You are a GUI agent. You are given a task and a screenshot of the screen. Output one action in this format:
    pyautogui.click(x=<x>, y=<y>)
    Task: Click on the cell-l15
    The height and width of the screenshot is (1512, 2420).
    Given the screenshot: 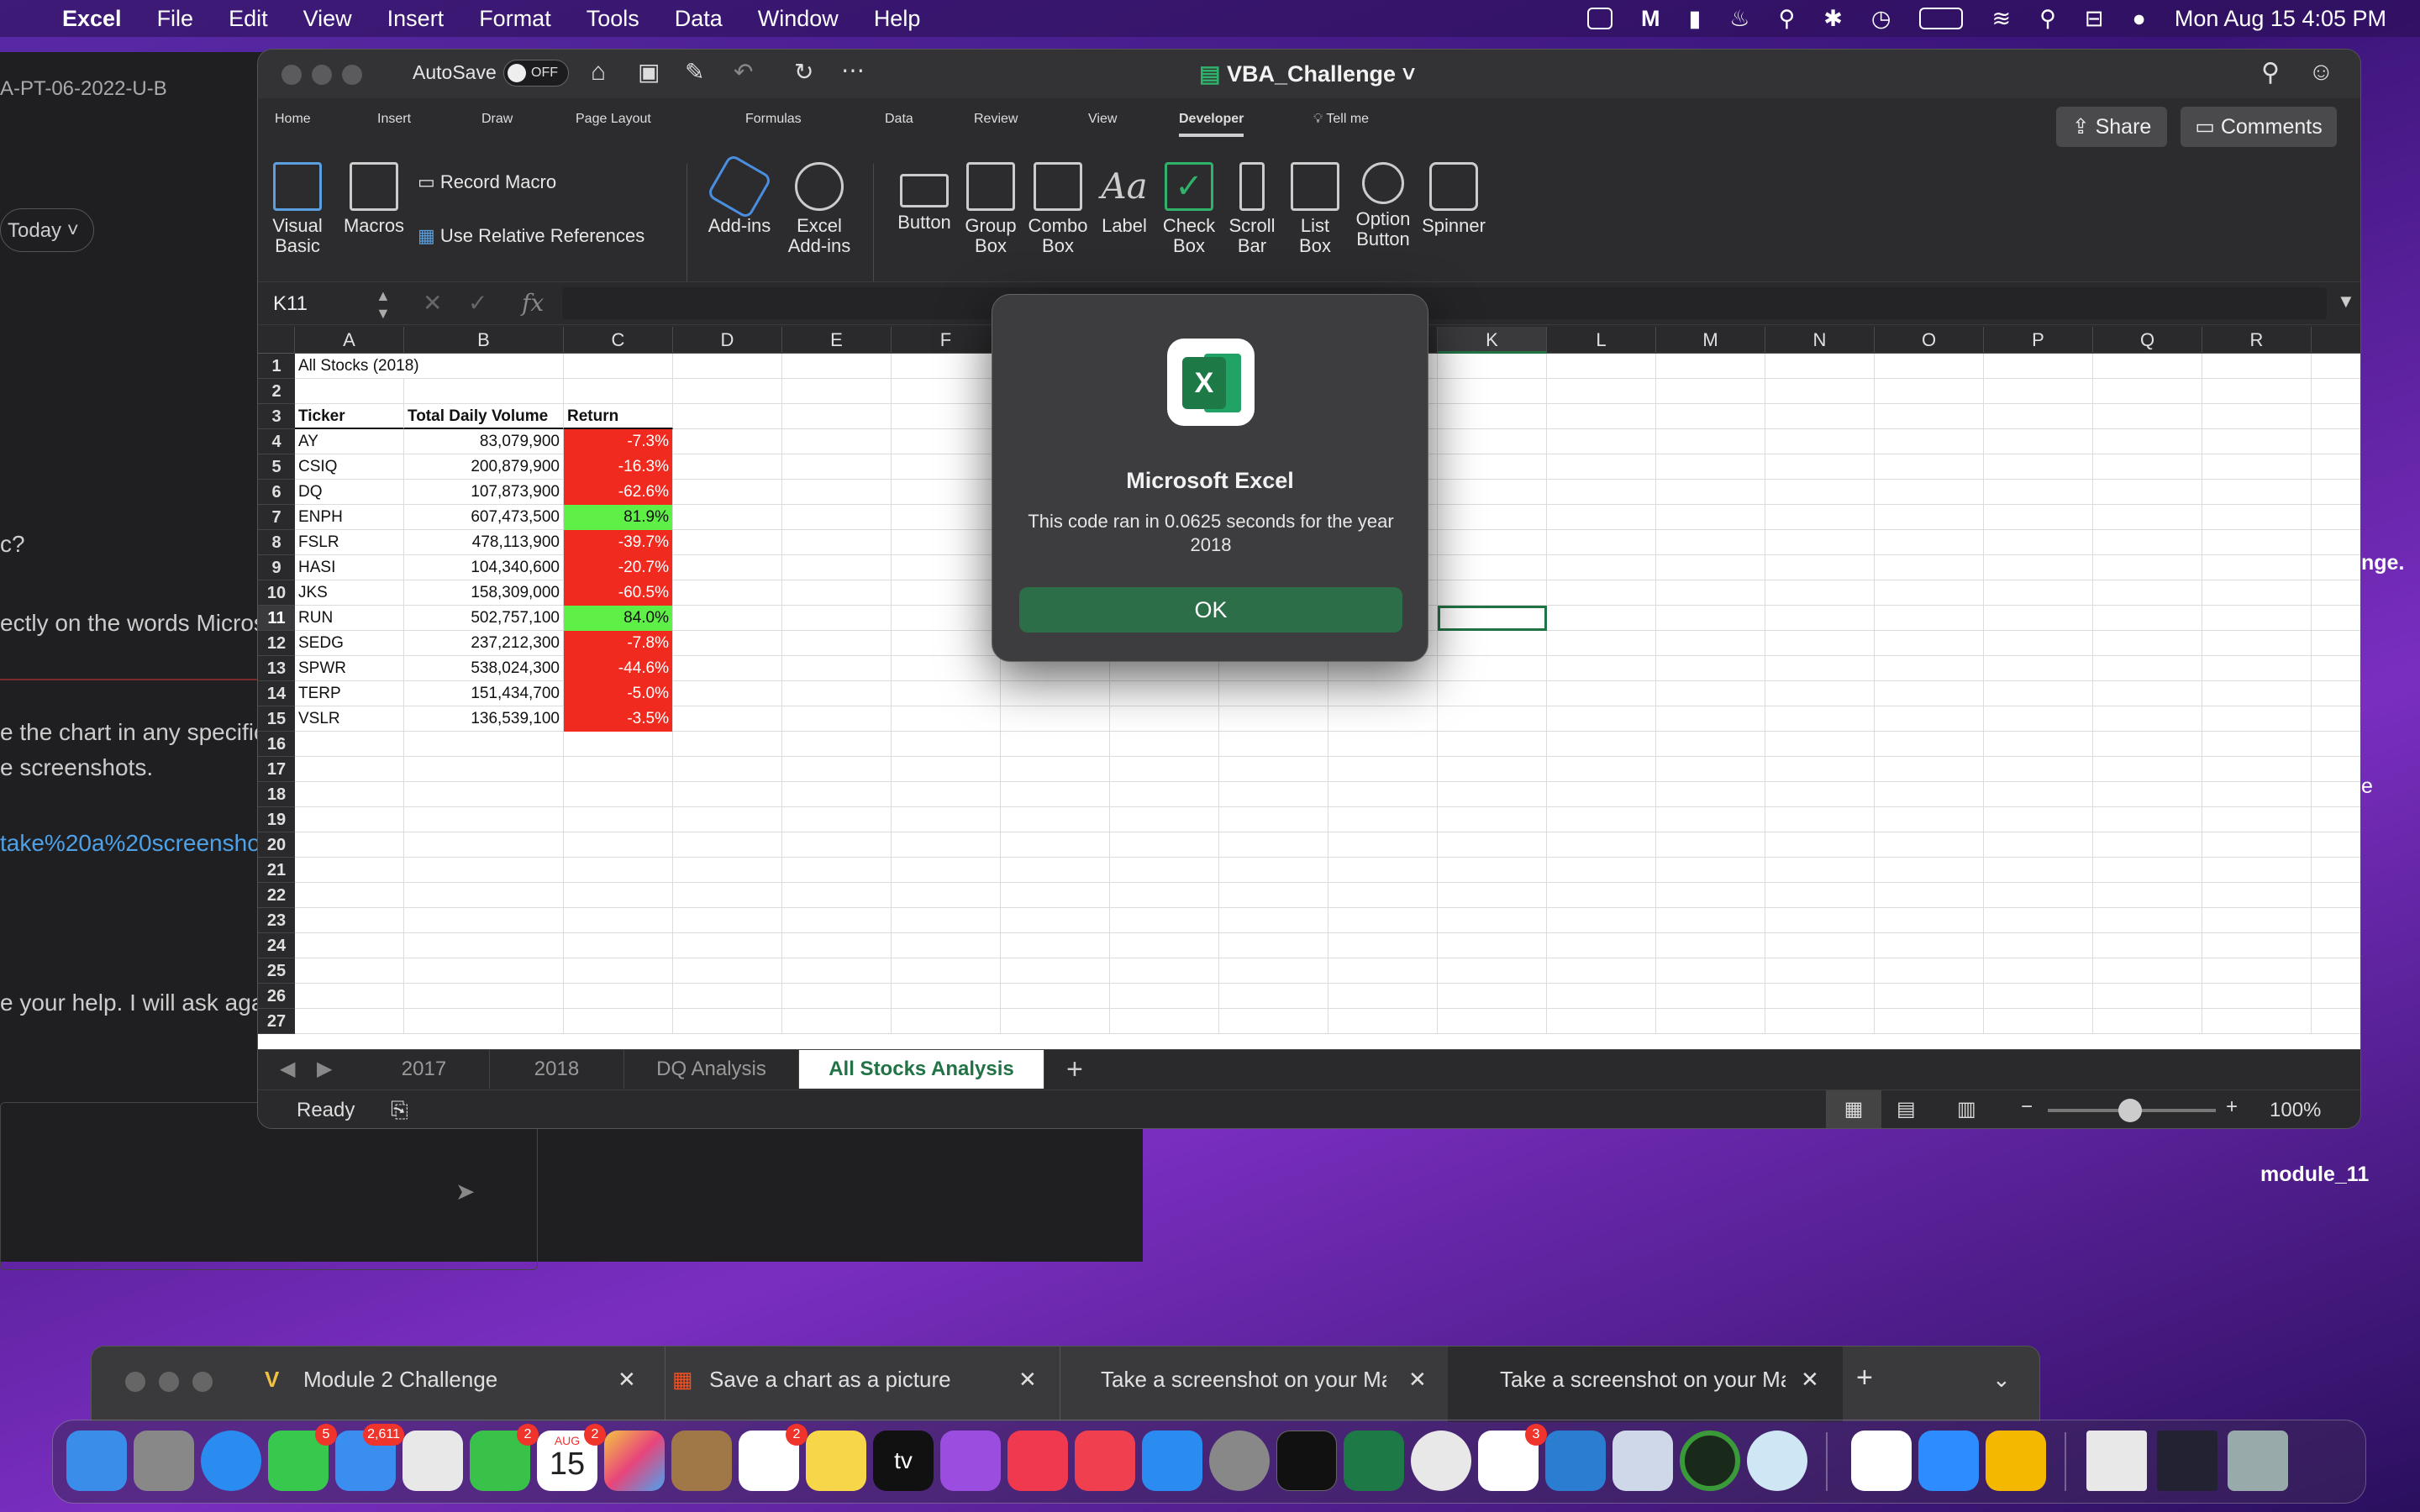 What is the action you would take?
    pyautogui.click(x=1601, y=719)
    